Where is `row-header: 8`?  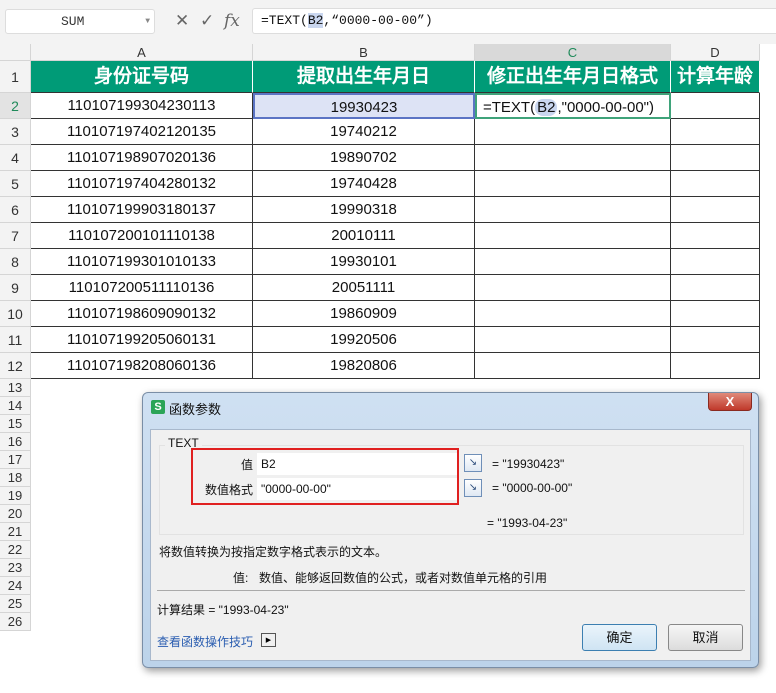
row-header: 8 is located at coordinates (15, 262).